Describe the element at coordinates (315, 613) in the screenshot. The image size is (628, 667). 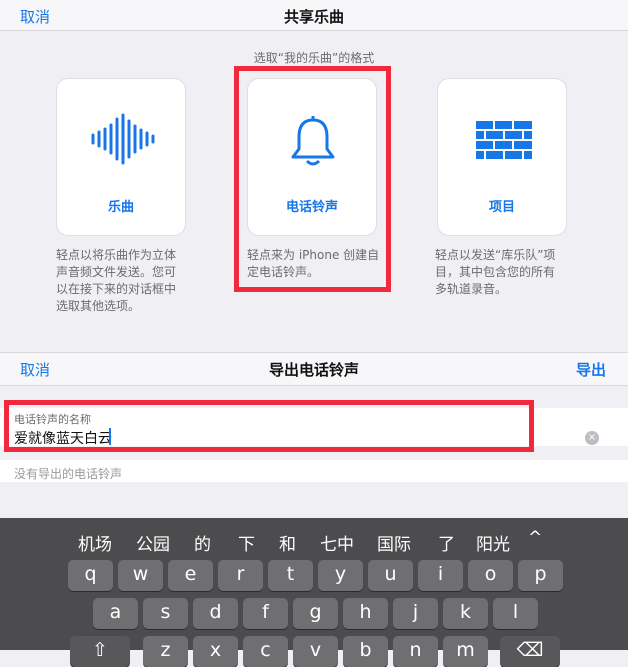
I see `key-g: g` at that location.